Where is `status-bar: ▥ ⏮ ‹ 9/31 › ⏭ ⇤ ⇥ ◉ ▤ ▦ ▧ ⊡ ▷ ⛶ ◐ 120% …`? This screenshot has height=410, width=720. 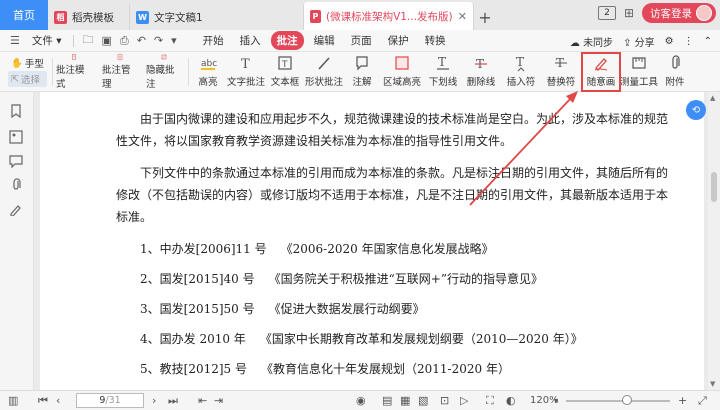
status-bar: ▥ ⏮ ‹ 9/31 › ⏭ ⇤ ⇥ ◉ ▤ ▦ ▧ ⊡ ▷ ⛶ ◐ 120% … is located at coordinates (360, 400).